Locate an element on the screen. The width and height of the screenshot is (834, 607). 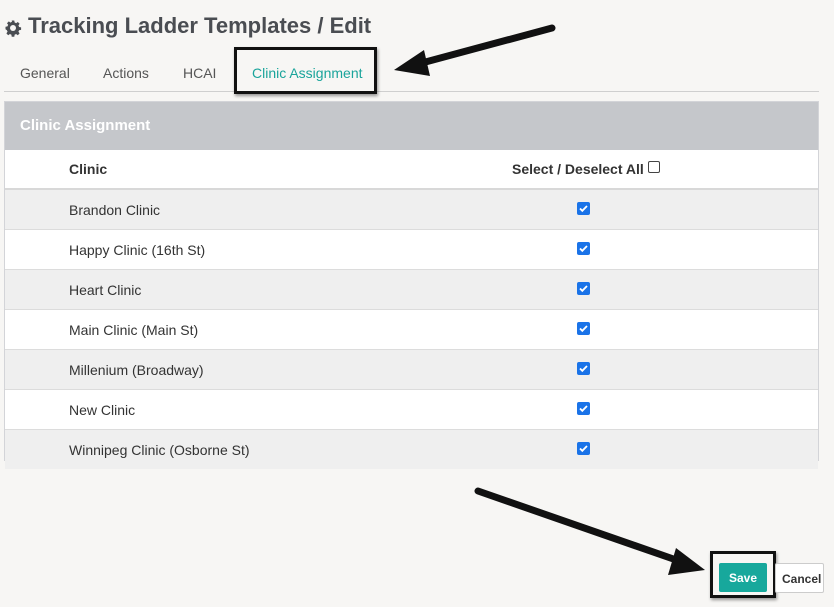
table-row: Happy Clinic (16th St) is located at coordinates (411, 250).